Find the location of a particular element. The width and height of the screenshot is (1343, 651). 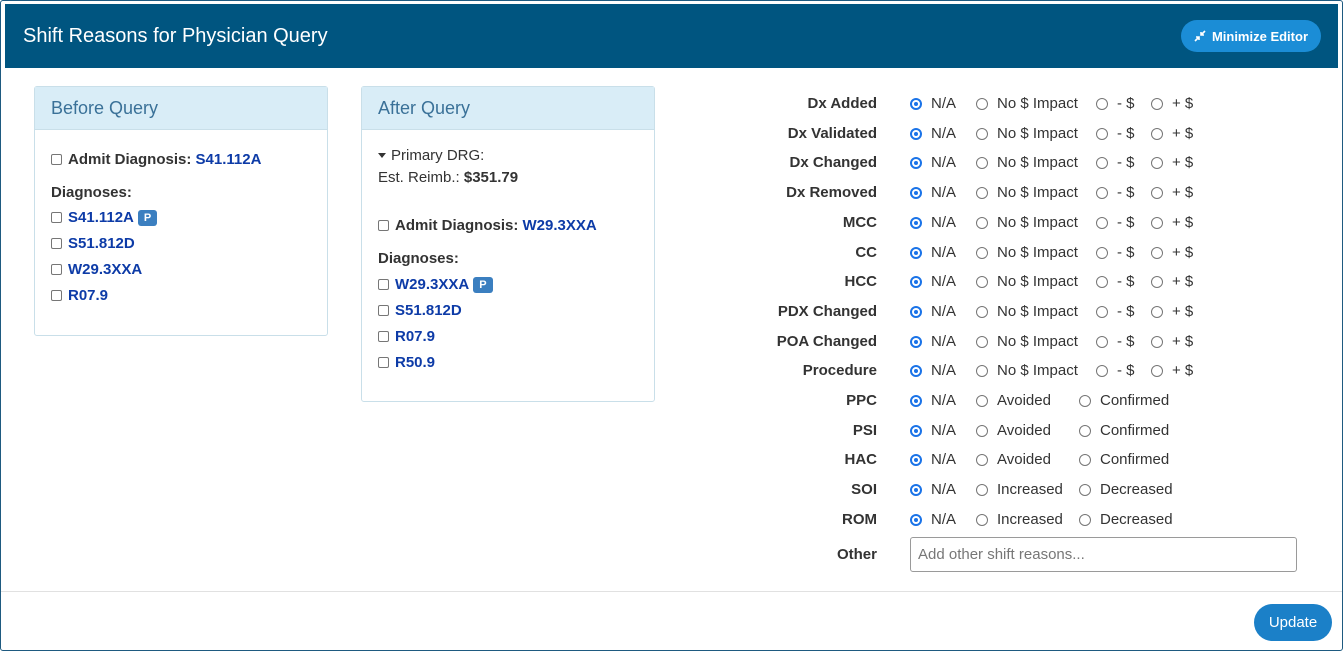

after-admit-checkbox is located at coordinates (383, 225).